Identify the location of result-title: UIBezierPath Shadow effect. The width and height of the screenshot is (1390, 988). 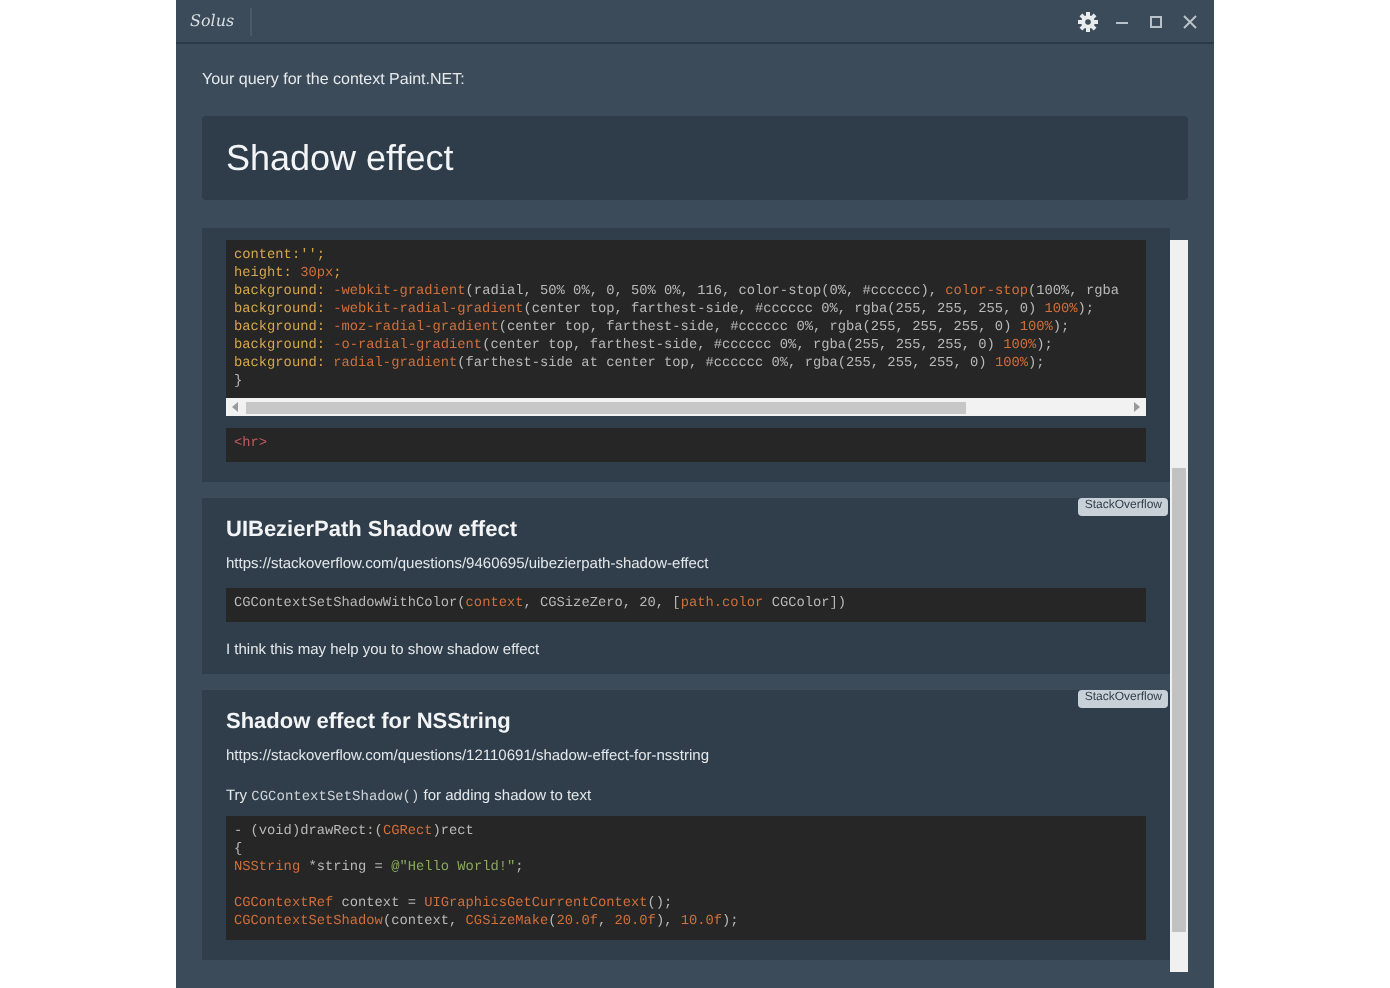
(372, 530).